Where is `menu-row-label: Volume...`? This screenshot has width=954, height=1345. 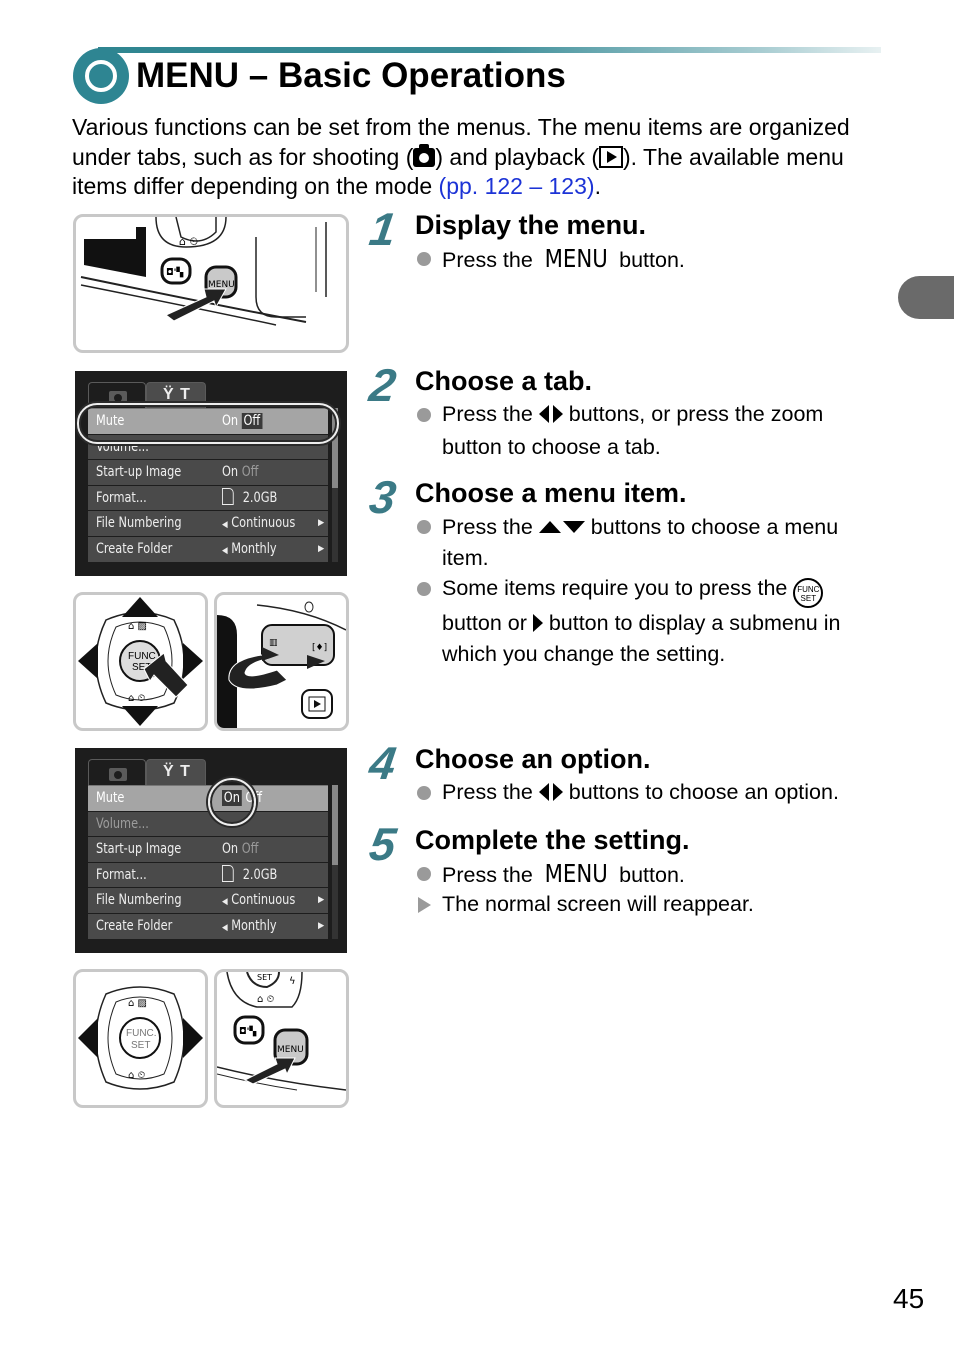
menu-row-label: Volume... is located at coordinates (122, 823).